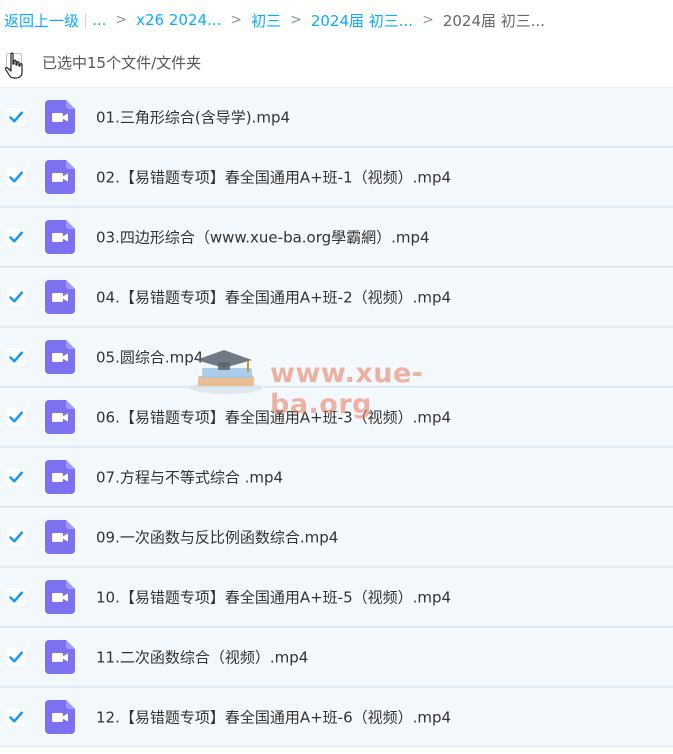 Image resolution: width=673 pixels, height=754 pixels. Describe the element at coordinates (149, 357) in the screenshot. I see `file-name: 05.圆综合.mp4` at that location.